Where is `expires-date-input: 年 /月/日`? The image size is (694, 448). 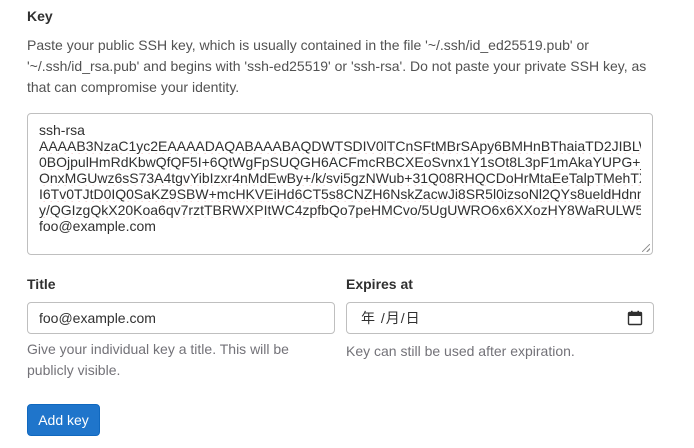 expires-date-input: 年 /月/日 is located at coordinates (500, 318).